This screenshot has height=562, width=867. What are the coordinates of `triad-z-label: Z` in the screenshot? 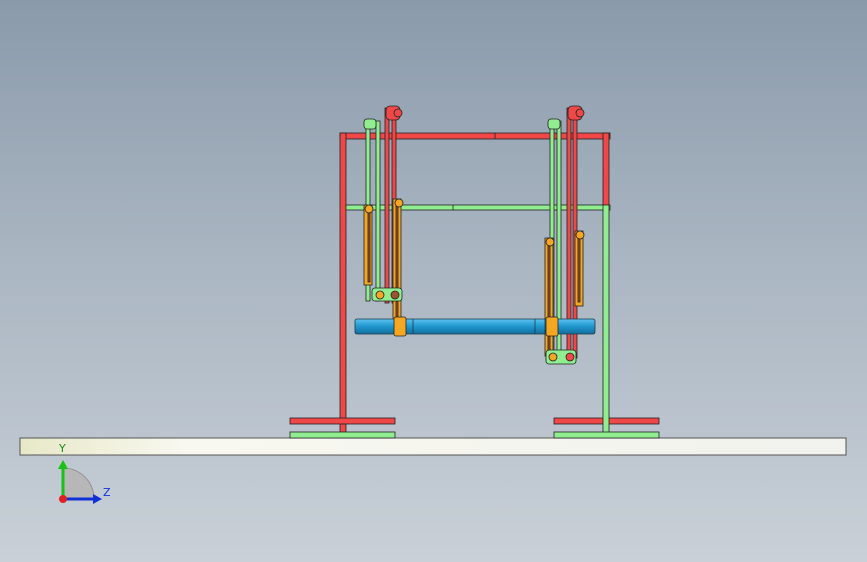 It's located at (107, 492).